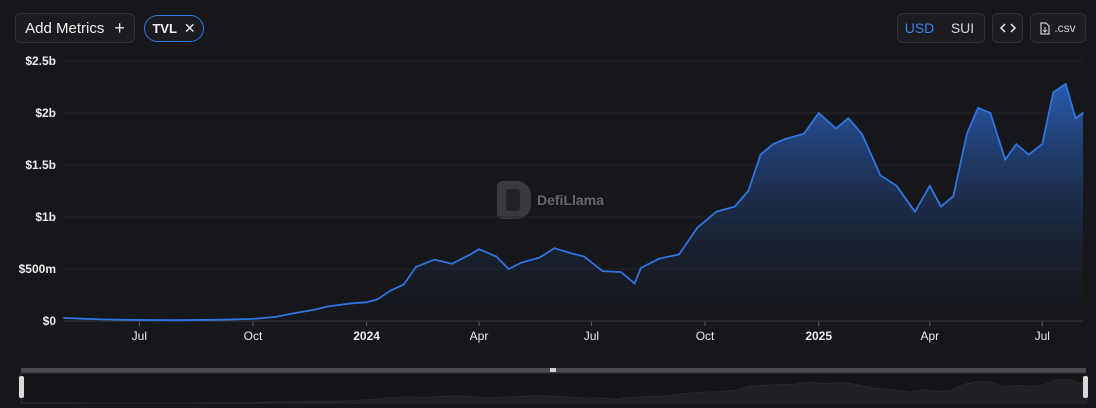  What do you see at coordinates (553, 370) in the screenshot?
I see `range-grip-icon` at bounding box center [553, 370].